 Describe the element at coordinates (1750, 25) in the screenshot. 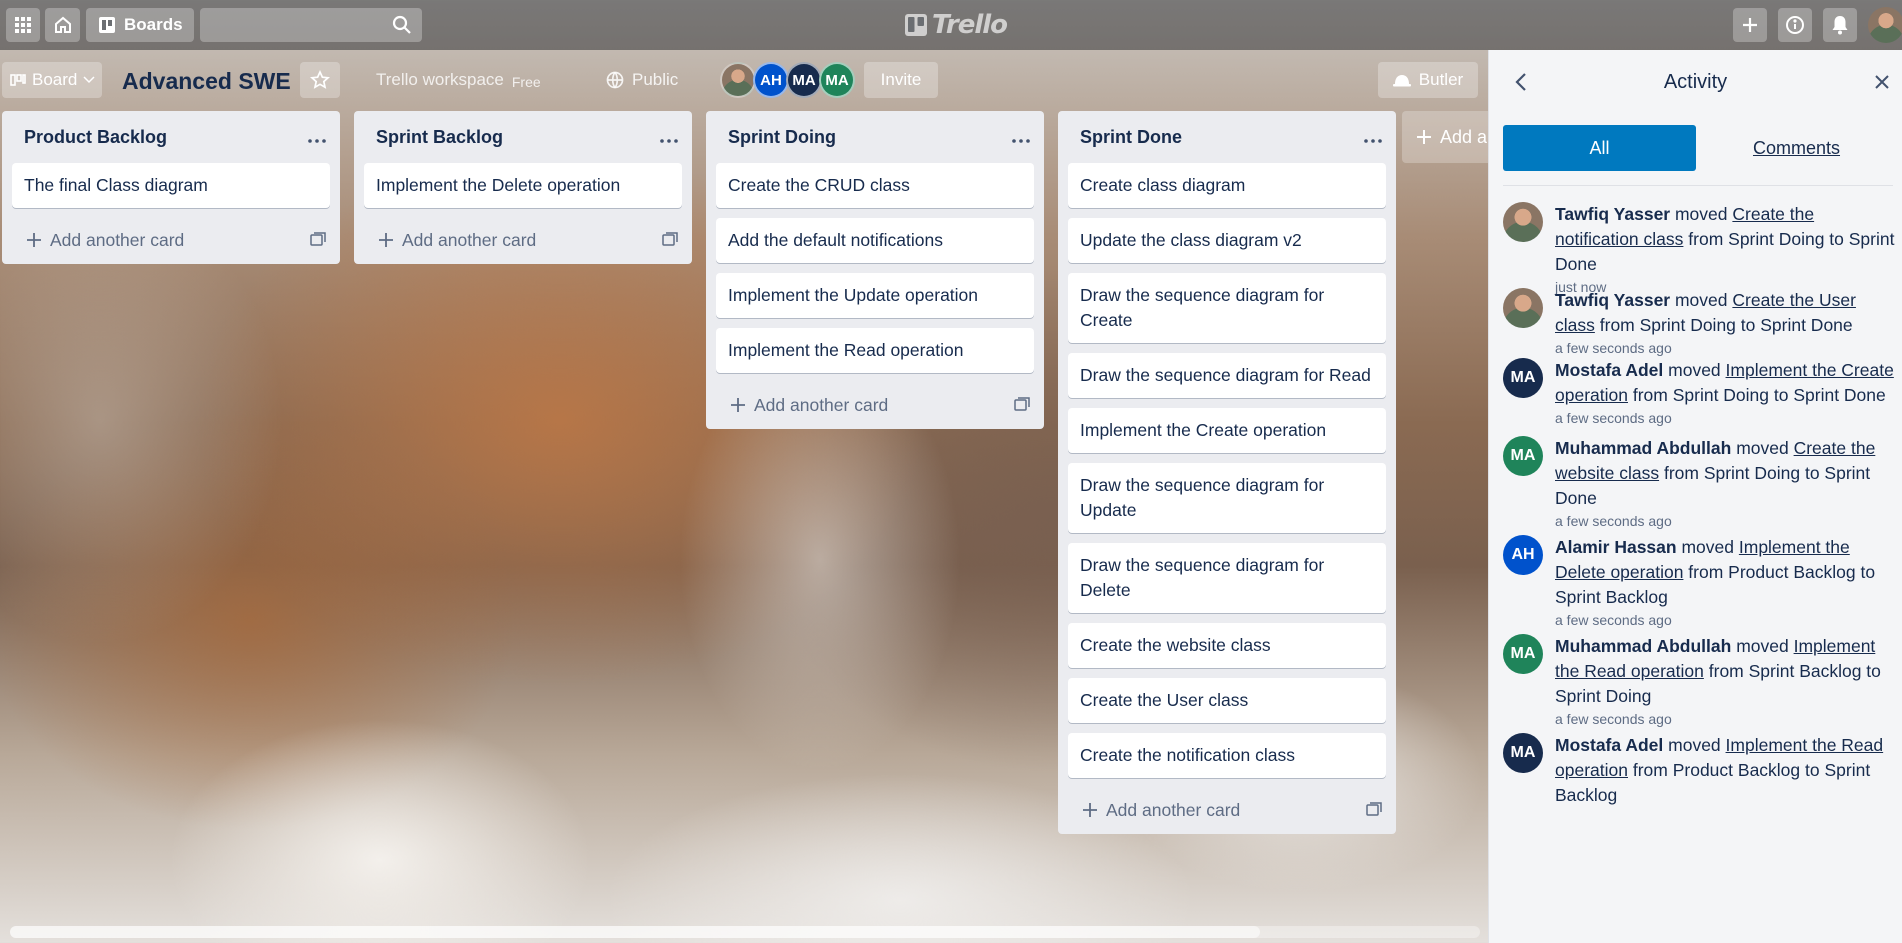

I see `create-button` at that location.